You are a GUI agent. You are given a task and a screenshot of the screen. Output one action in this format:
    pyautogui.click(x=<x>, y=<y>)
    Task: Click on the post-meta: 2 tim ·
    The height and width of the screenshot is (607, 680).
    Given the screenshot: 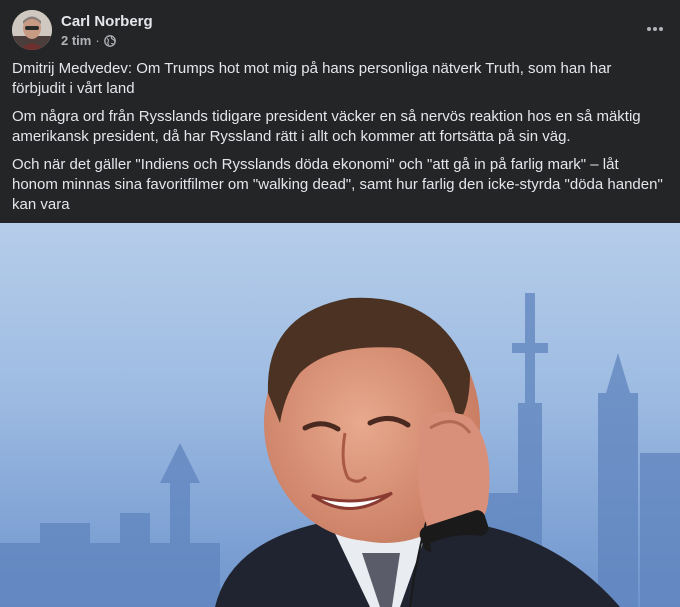 What is the action you would take?
    pyautogui.click(x=88, y=40)
    